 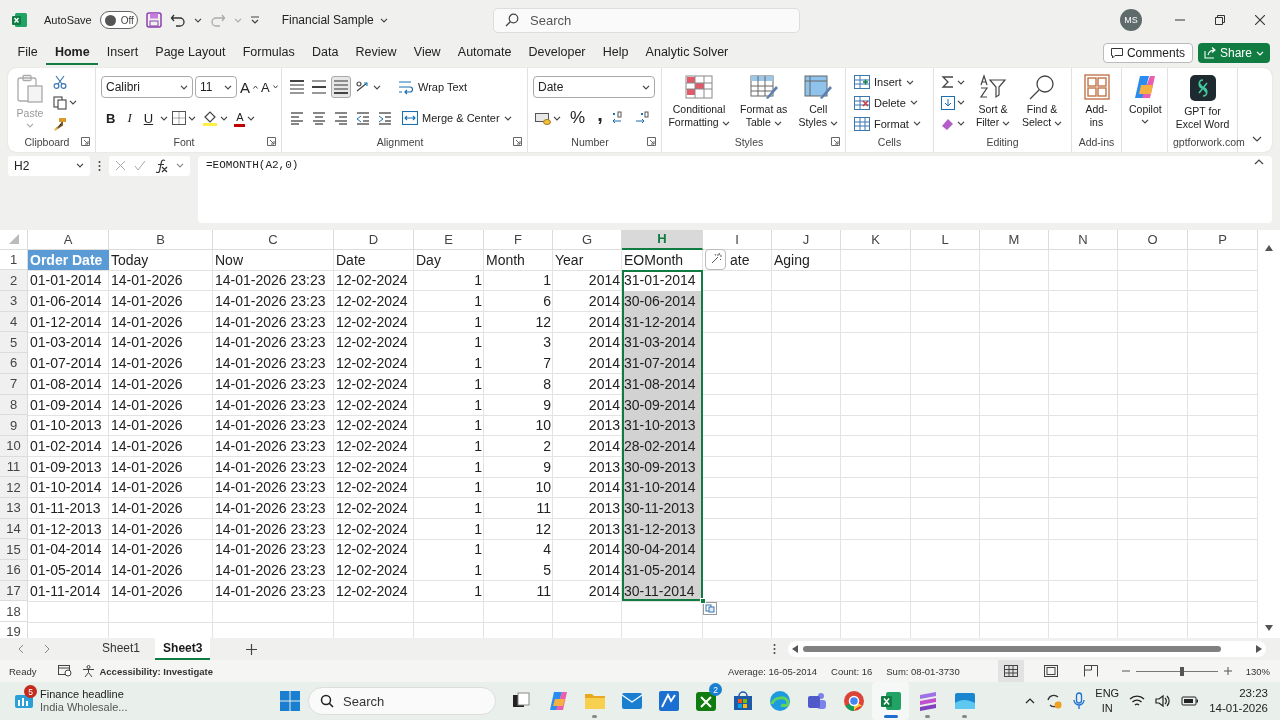 I want to click on table-cell: 01-10-2013, so click(x=68, y=425).